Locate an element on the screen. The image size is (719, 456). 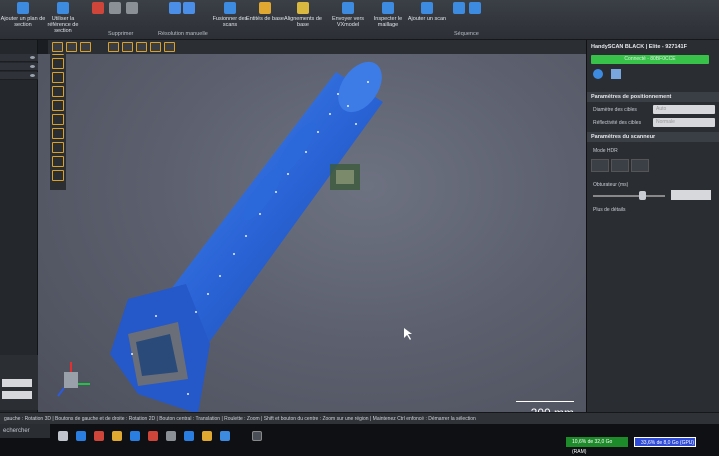
manual-resolution-tools is located at coordinates (182, 10).